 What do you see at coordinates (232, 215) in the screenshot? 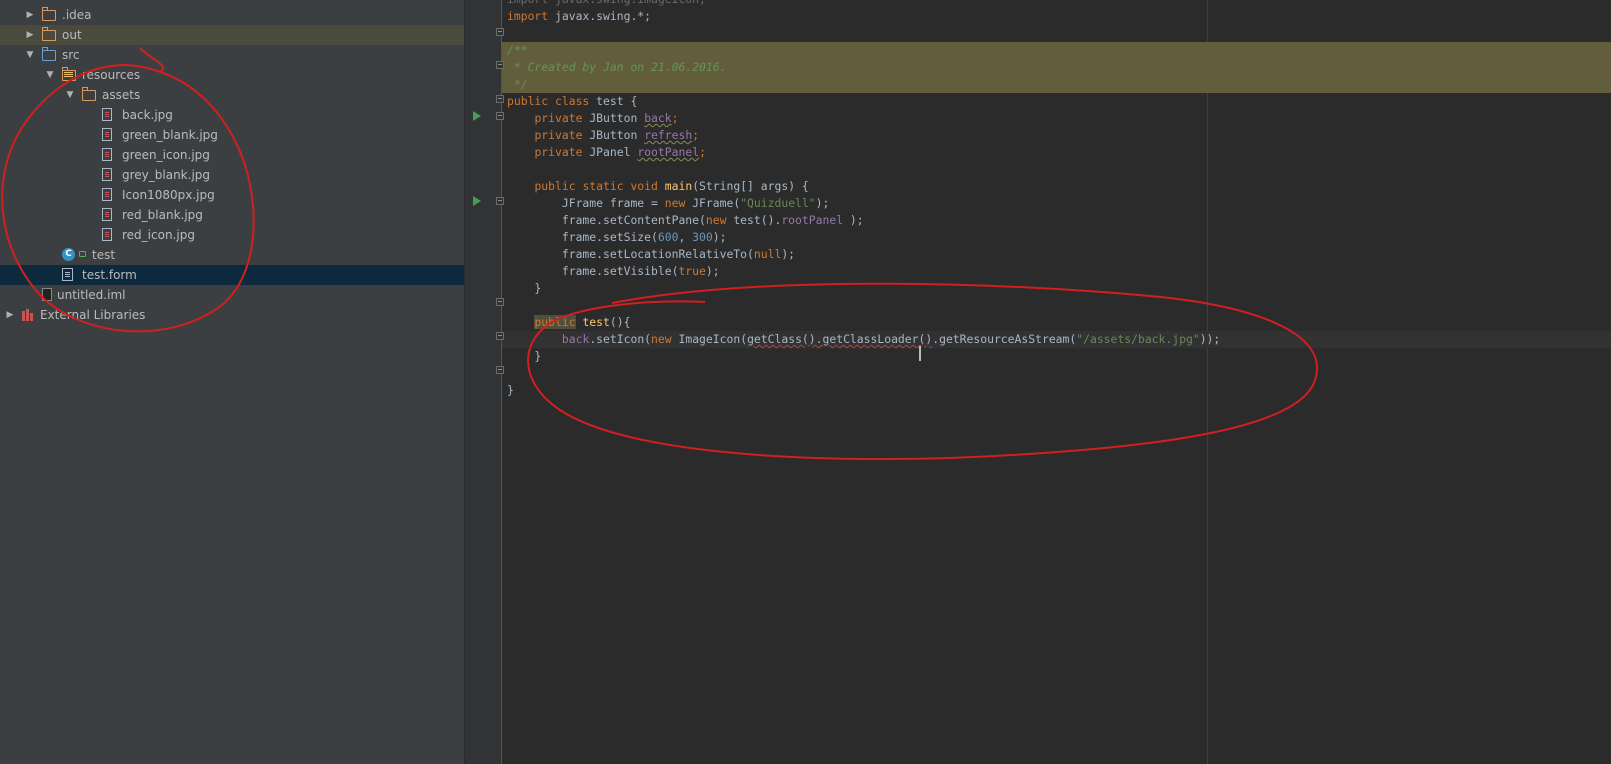
I see `tree-item: red_blank.jpg` at bounding box center [232, 215].